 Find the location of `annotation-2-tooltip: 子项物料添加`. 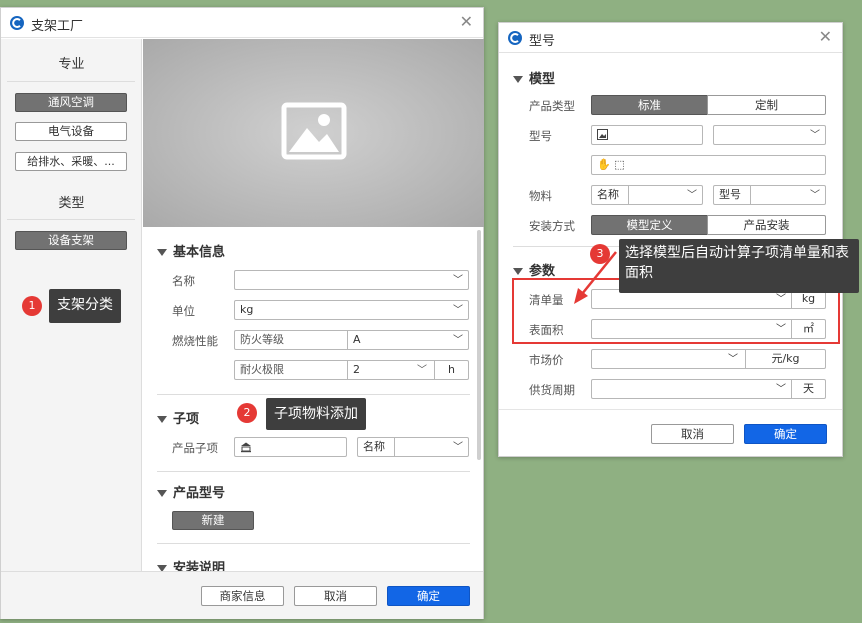

annotation-2-tooltip: 子项物料添加 is located at coordinates (316, 414).